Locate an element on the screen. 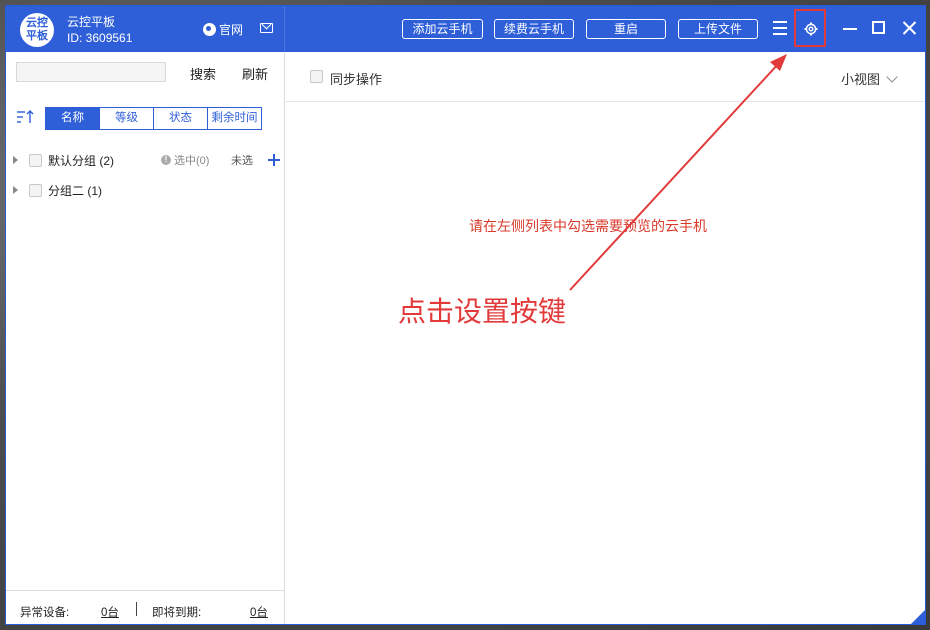 The height and width of the screenshot is (630, 930). info-icon: ! is located at coordinates (166, 160).